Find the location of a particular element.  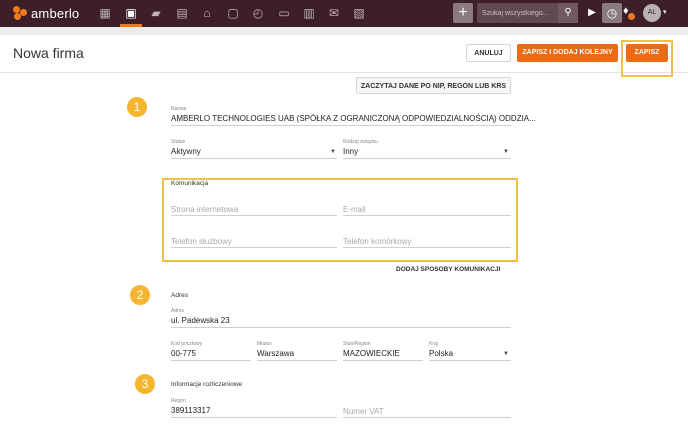

user-avatar: AL is located at coordinates (652, 13).